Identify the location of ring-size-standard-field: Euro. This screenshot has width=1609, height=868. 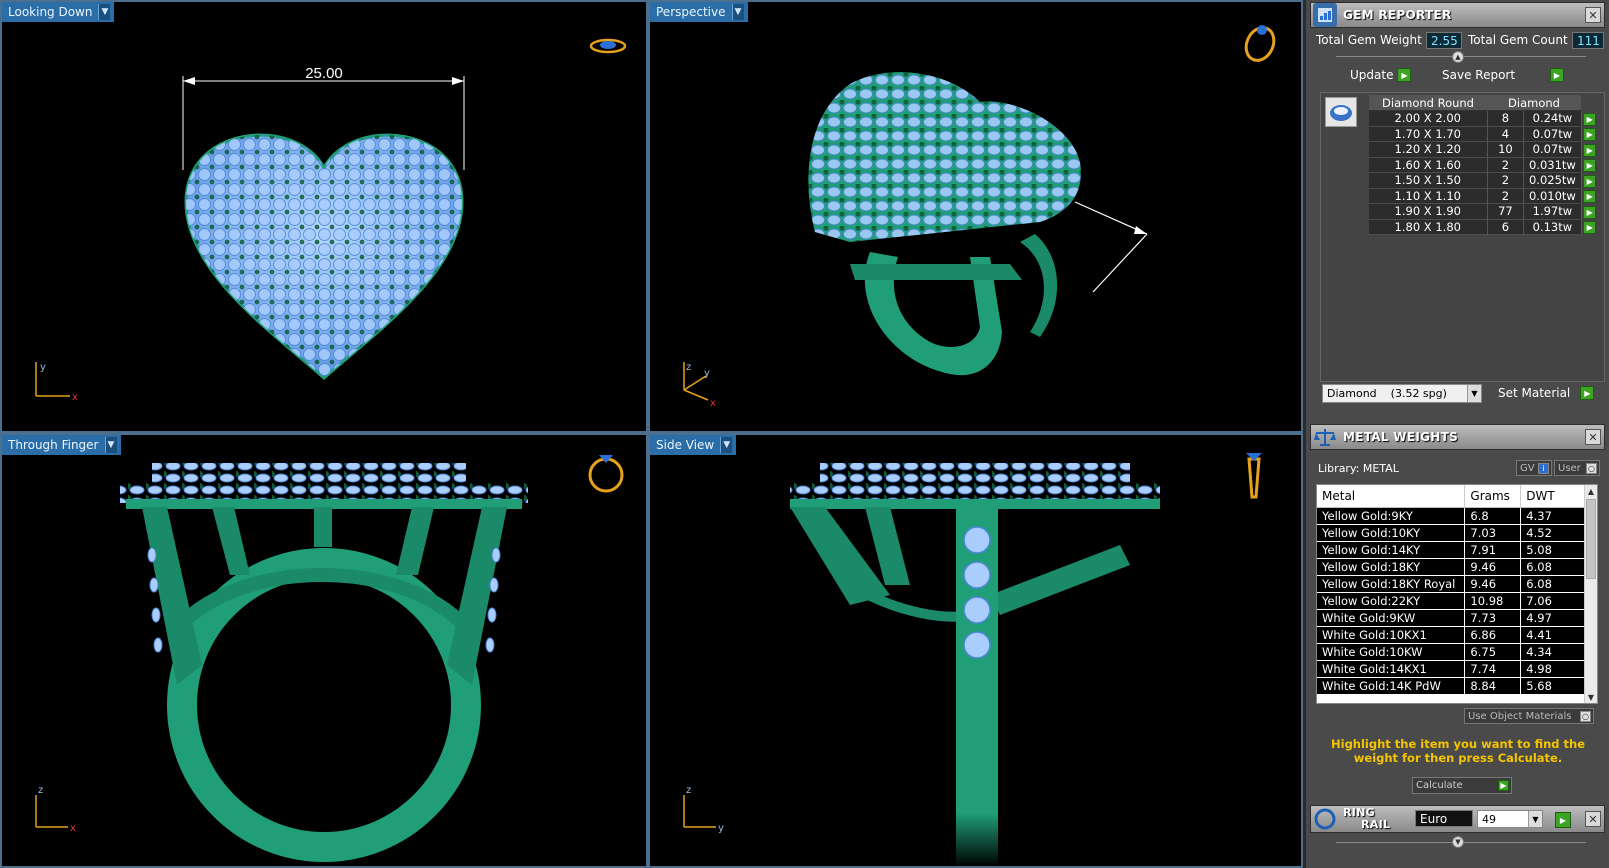
(1444, 818).